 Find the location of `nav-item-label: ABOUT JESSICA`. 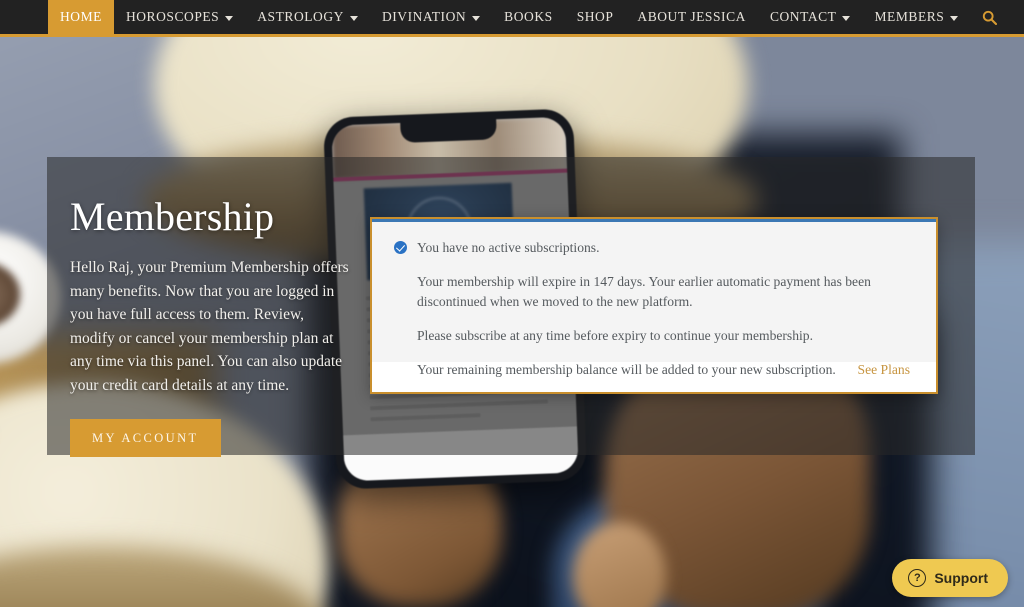

nav-item-label: ABOUT JESSICA is located at coordinates (691, 16).